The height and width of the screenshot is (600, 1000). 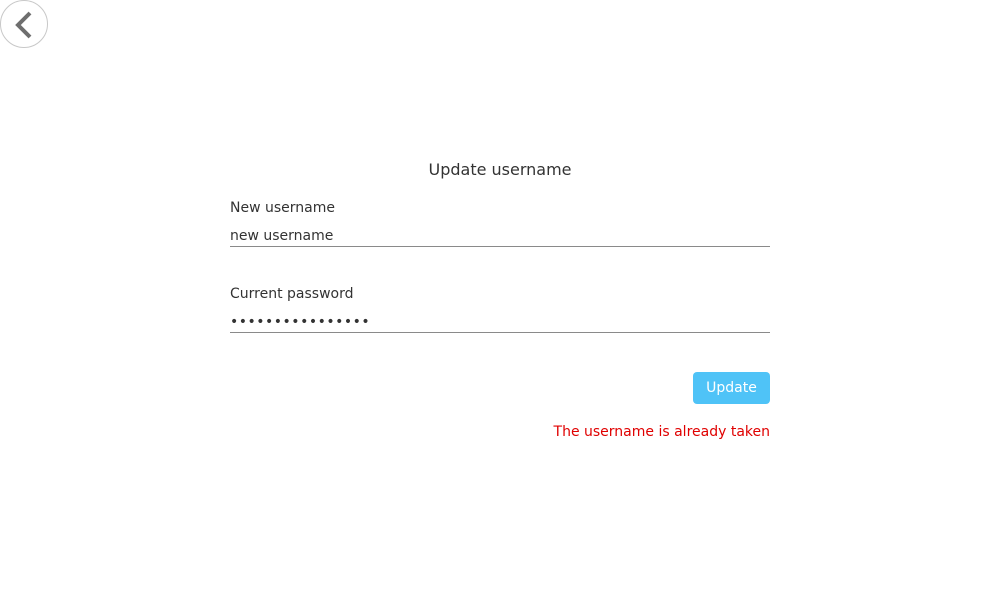 I want to click on error-message: The username is already taken, so click(x=661, y=432).